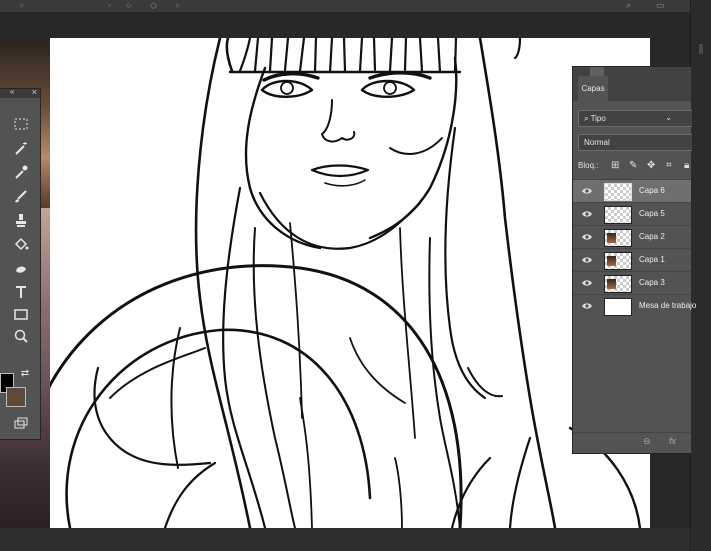  I want to click on type-icon, so click(21, 292).